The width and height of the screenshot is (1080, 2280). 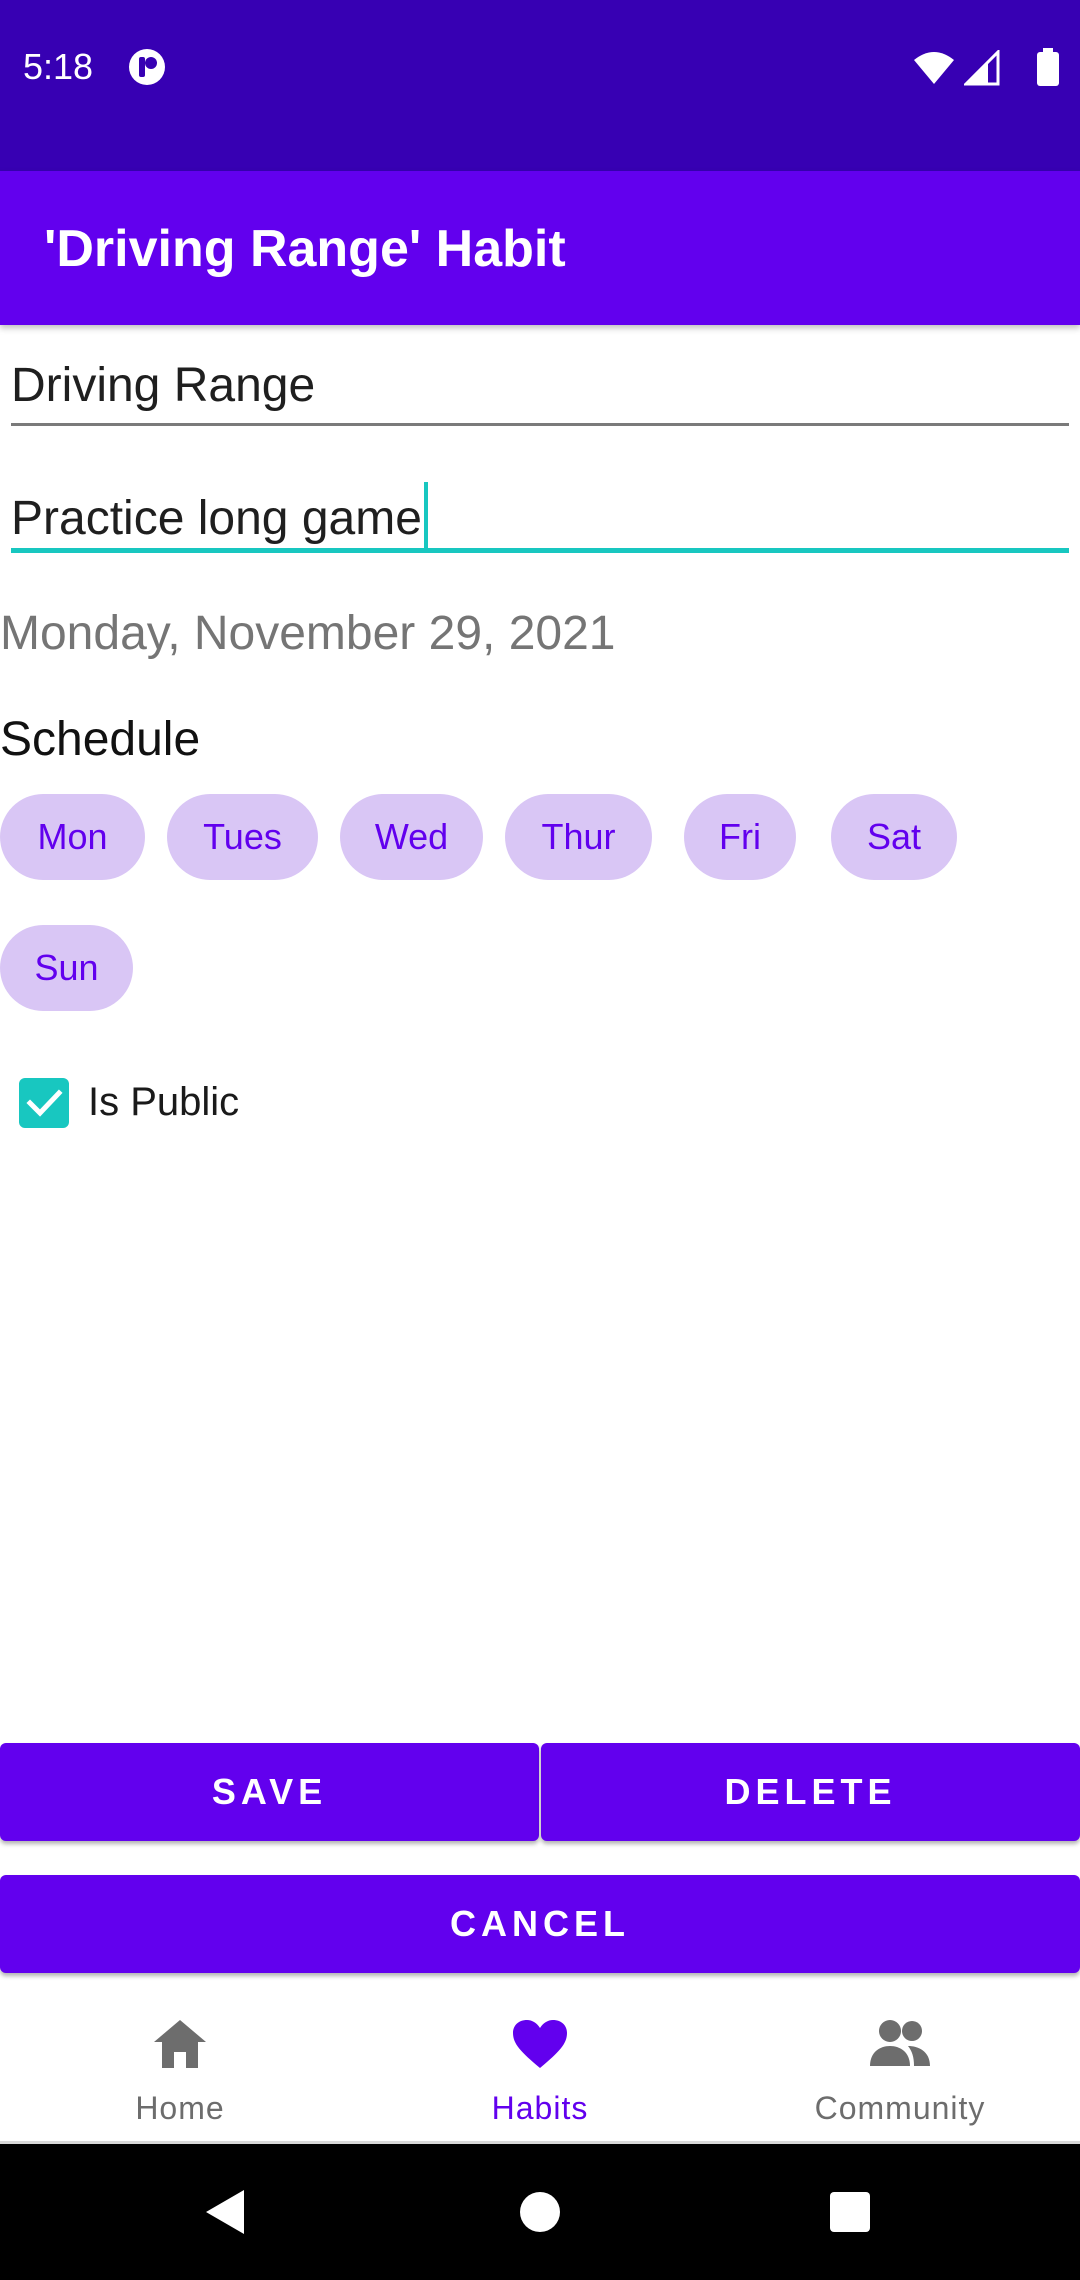 I want to click on nav-item-home: Home, so click(x=180, y=2066).